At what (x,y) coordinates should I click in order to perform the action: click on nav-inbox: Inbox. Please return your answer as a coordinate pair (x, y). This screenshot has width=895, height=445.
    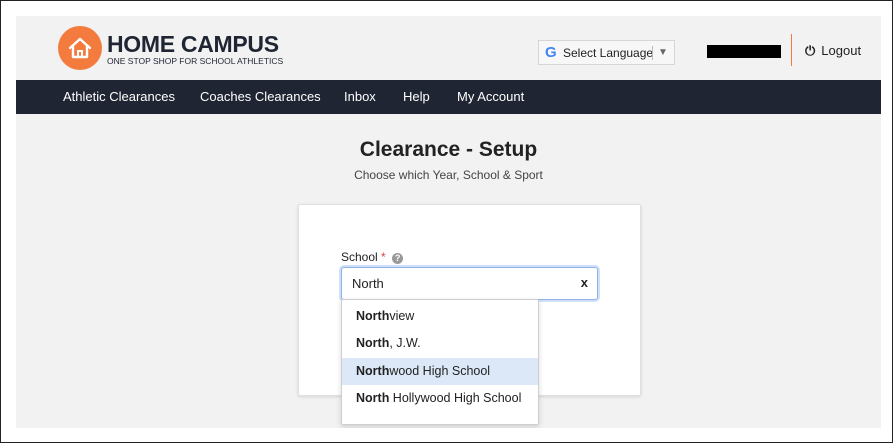
    Looking at the image, I should click on (360, 97).